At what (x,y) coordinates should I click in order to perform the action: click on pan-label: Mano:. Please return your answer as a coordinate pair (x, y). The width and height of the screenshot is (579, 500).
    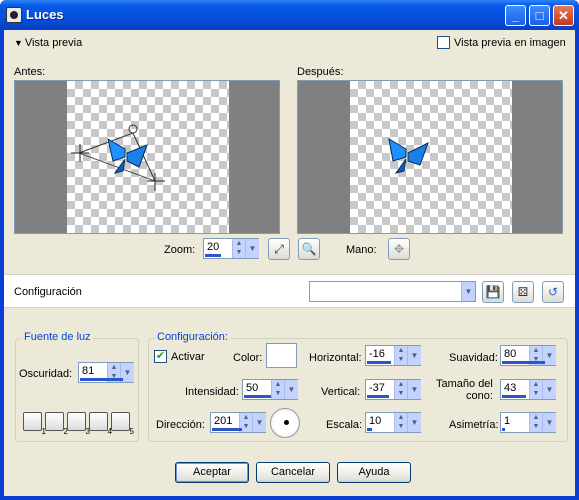
    Looking at the image, I should click on (361, 250).